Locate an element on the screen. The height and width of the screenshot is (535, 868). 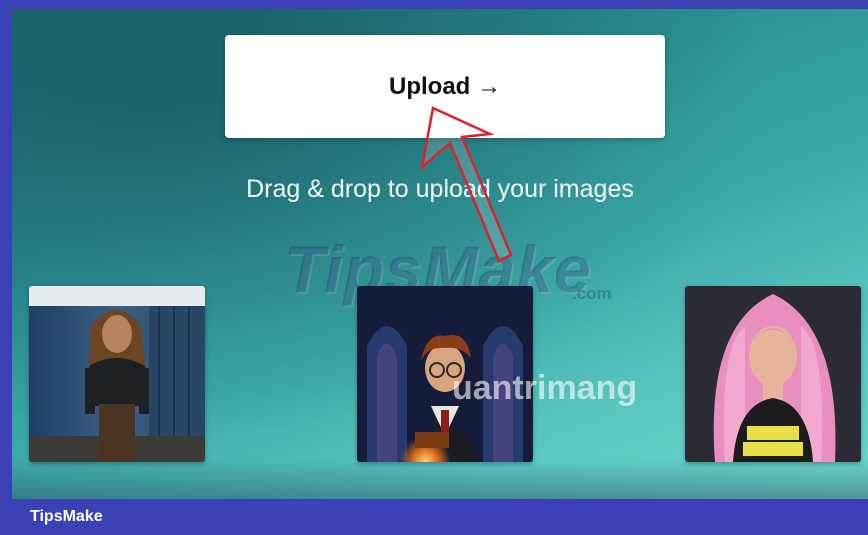
sample-image-pink-hair-picture is located at coordinates (773, 374).